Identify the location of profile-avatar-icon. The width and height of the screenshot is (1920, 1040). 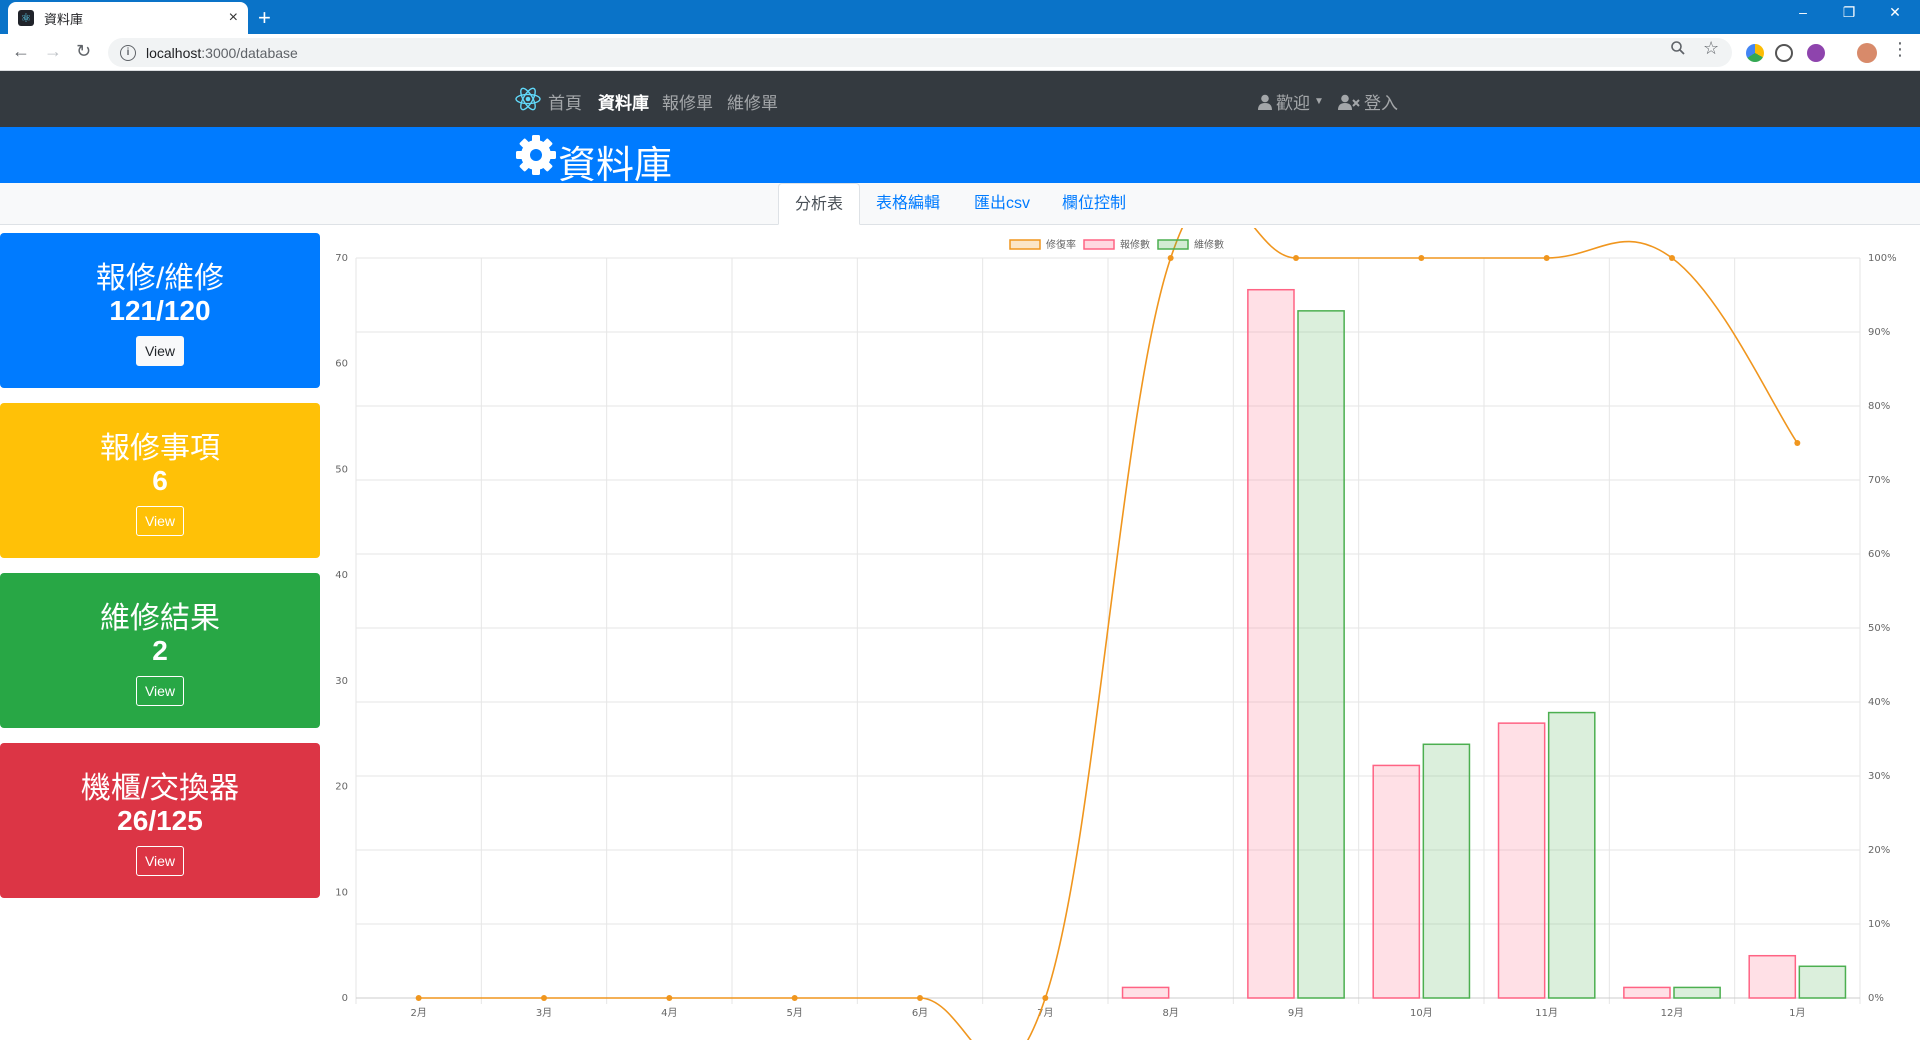
(1867, 53).